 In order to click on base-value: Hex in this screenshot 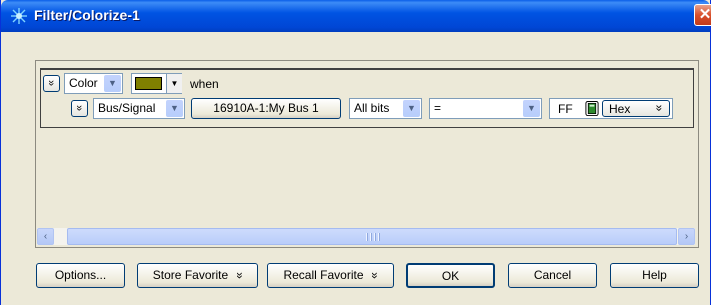, I will do `click(620, 109)`.